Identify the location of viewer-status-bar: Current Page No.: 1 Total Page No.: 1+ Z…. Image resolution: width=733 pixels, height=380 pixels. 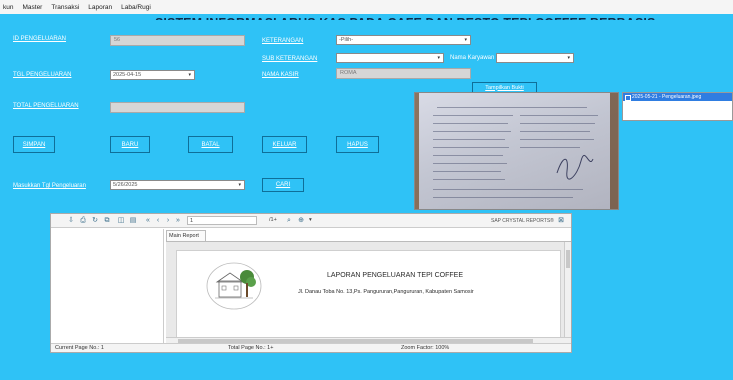
(311, 347).